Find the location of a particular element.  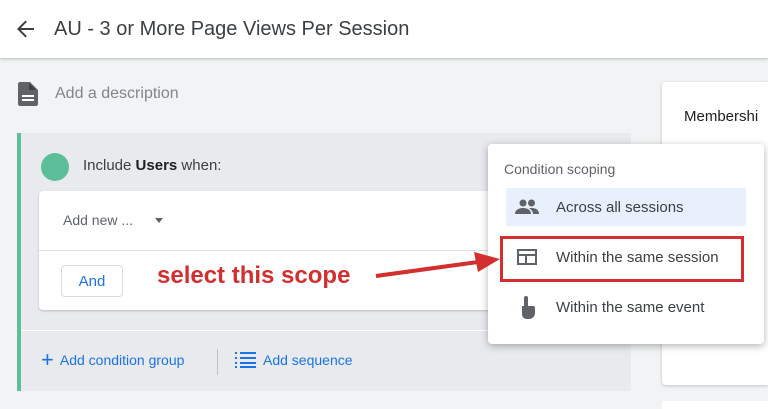

description-row: Add a description is located at coordinates (98, 94).